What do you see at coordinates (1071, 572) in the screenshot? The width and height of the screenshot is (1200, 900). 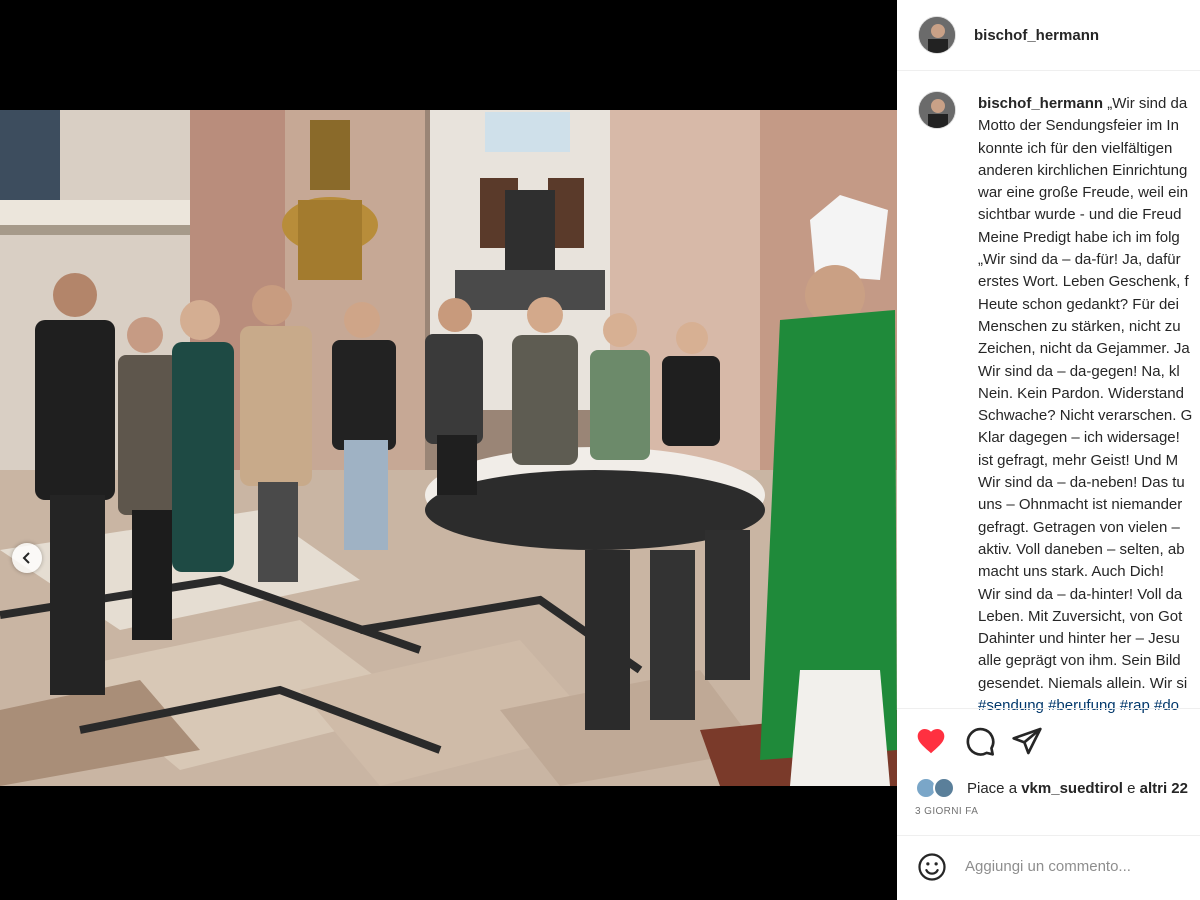 I see `caption-line: macht uns stark. Auch Dich!` at bounding box center [1071, 572].